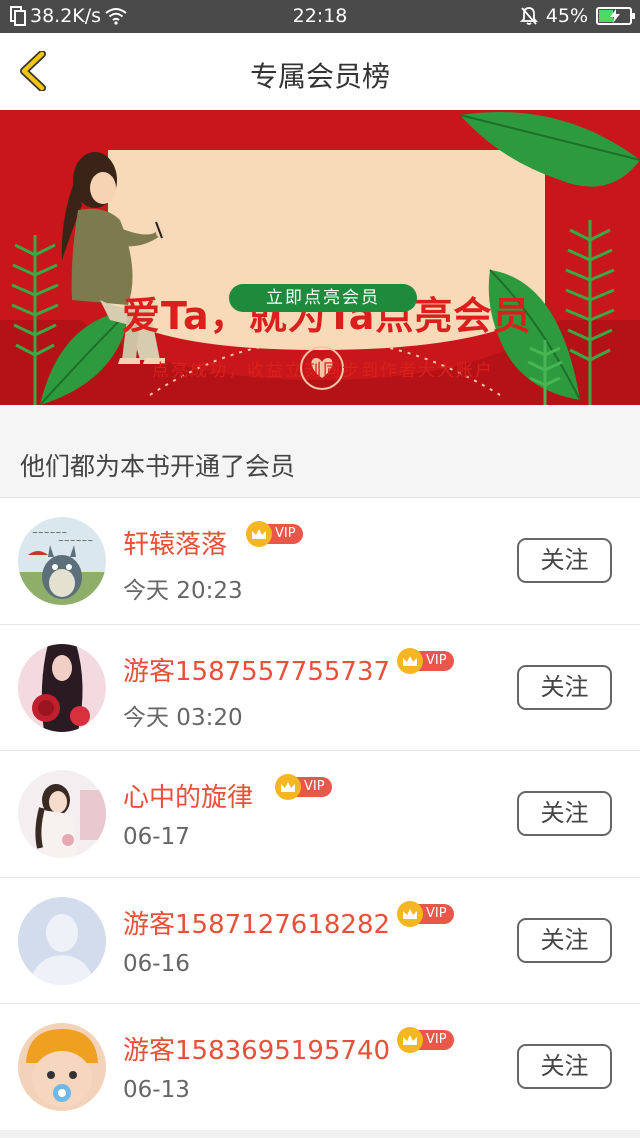  I want to click on list-item: ~~~~~~ ~~~~~~ 轩辕落落 VIP 今天 20:23 关注, so click(320, 560).